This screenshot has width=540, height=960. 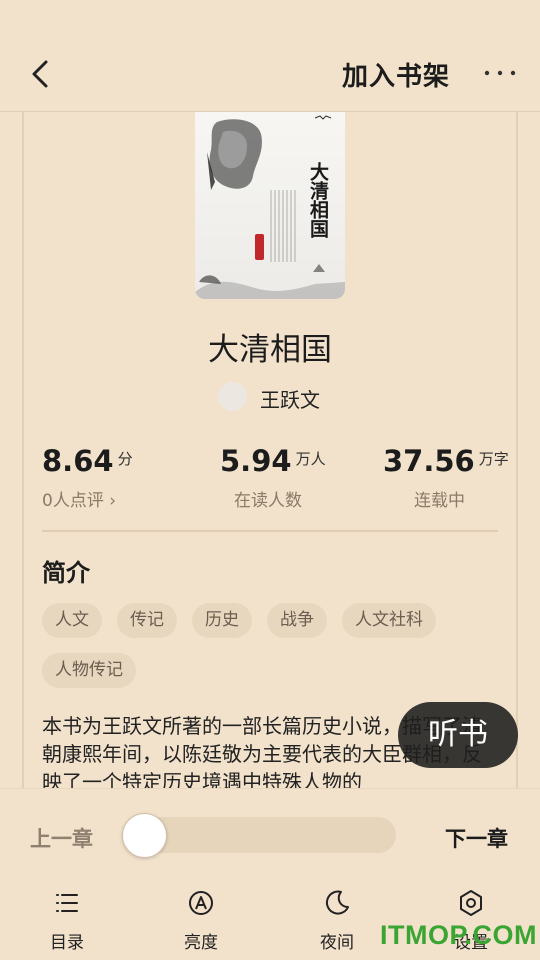 What do you see at coordinates (67, 943) in the screenshot?
I see `toc-label: 目录` at bounding box center [67, 943].